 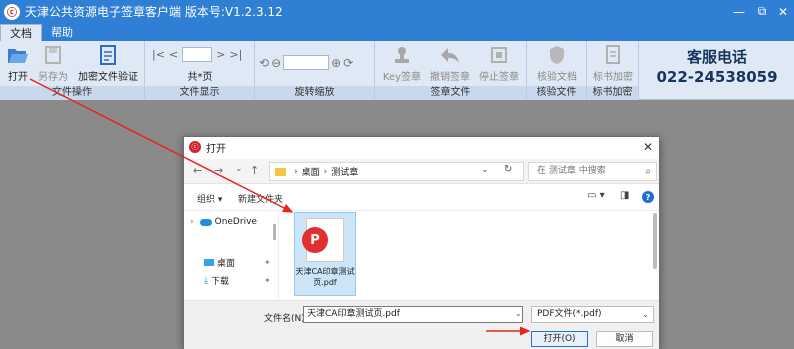 I want to click on cloud-icon, so click(x=205, y=222).